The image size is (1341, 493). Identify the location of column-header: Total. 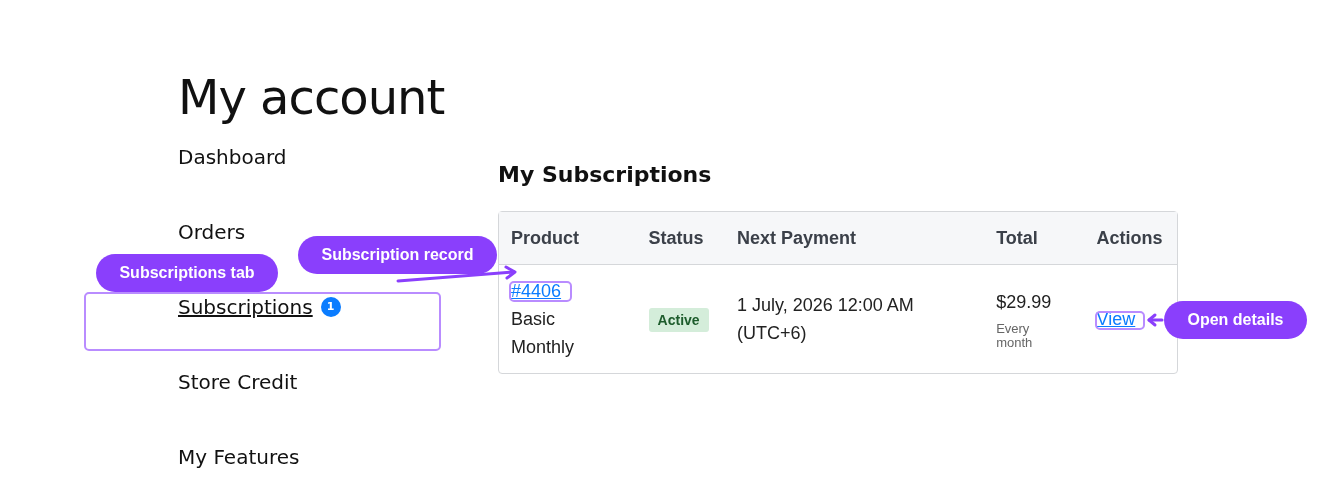
(1034, 238).